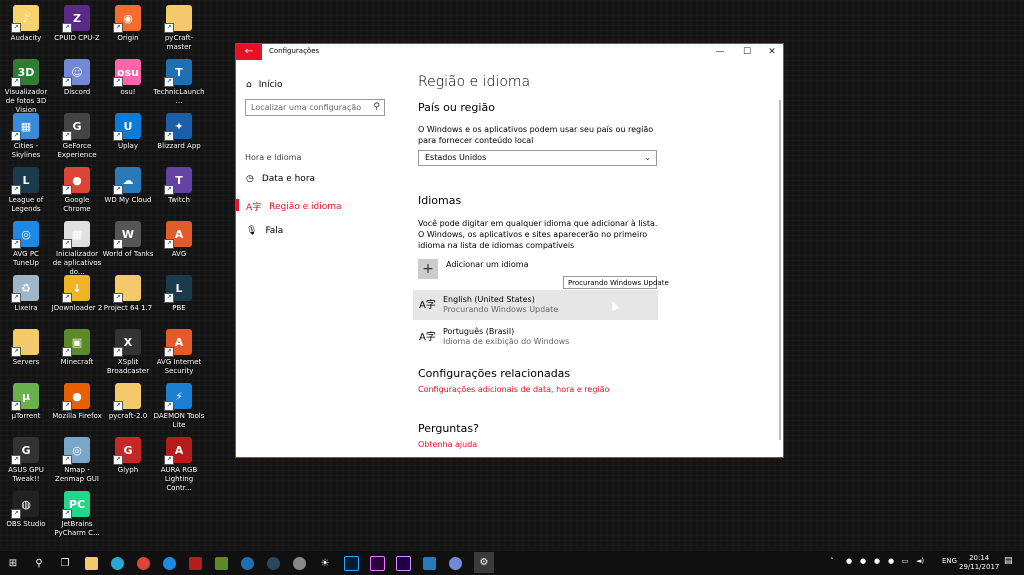 The height and width of the screenshot is (575, 1024). Describe the element at coordinates (780, 270) in the screenshot. I see `scrollbar` at that location.